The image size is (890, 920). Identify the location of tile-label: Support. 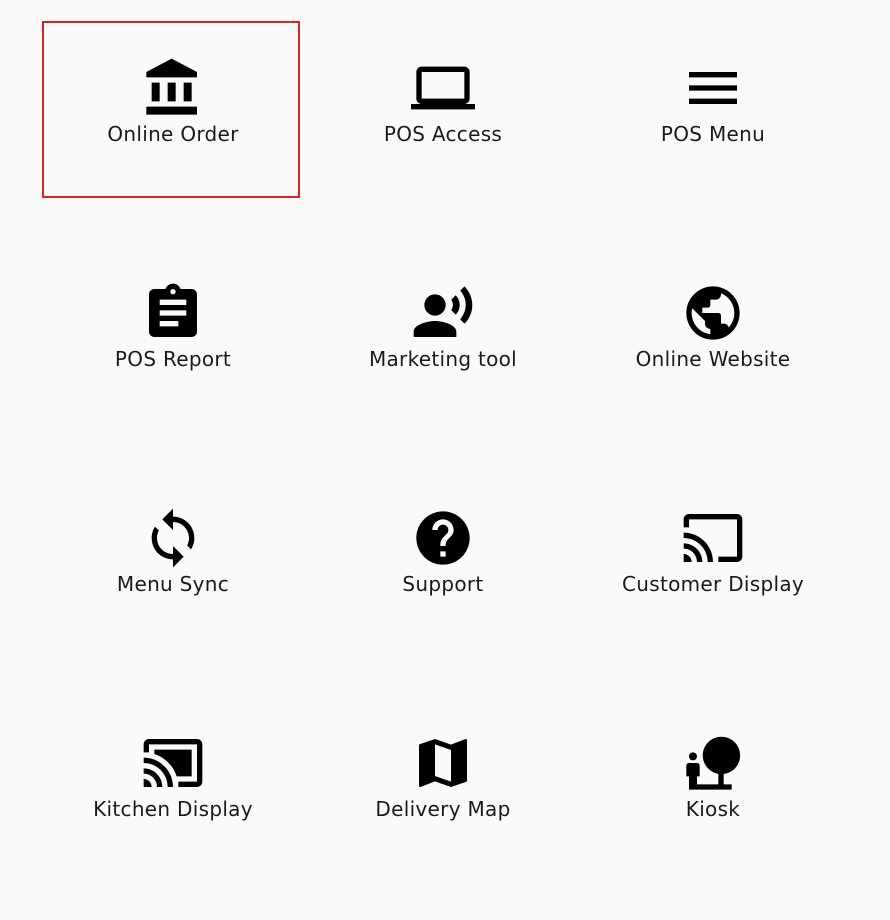
(443, 584).